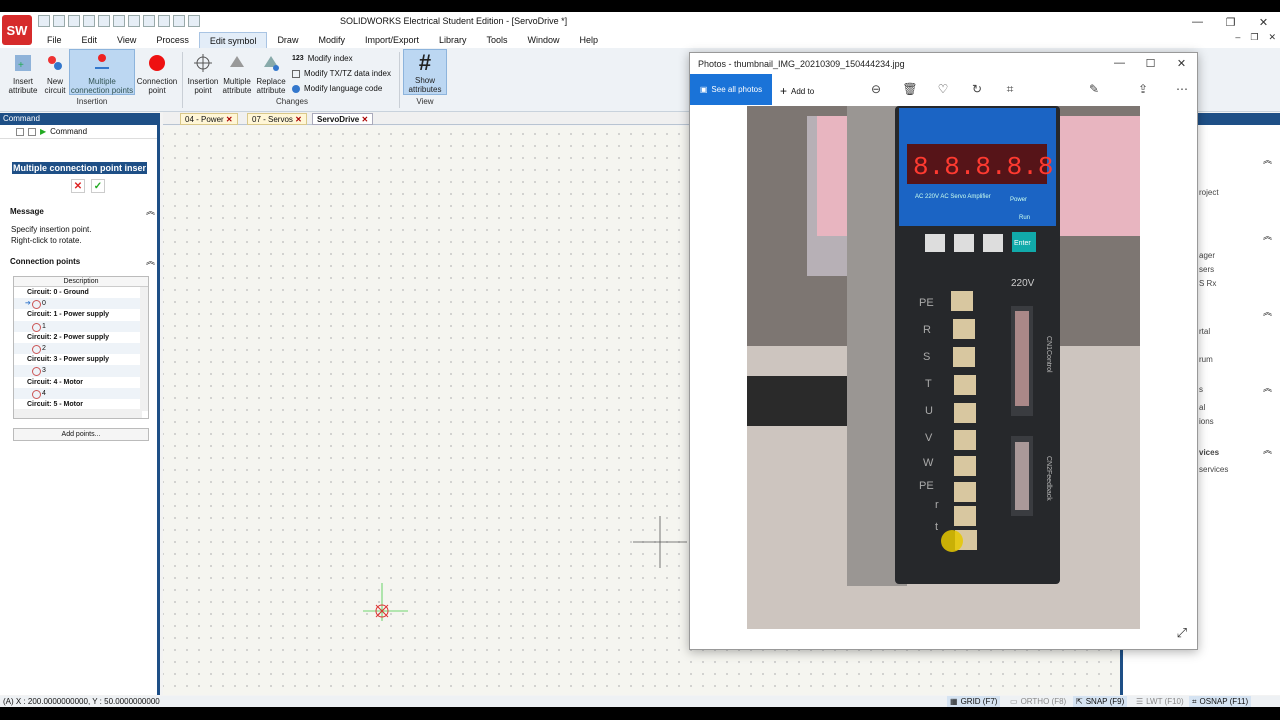 Image resolution: width=1280 pixels, height=720 pixels. Describe the element at coordinates (134, 21) in the screenshot. I see `copy-icon` at that location.